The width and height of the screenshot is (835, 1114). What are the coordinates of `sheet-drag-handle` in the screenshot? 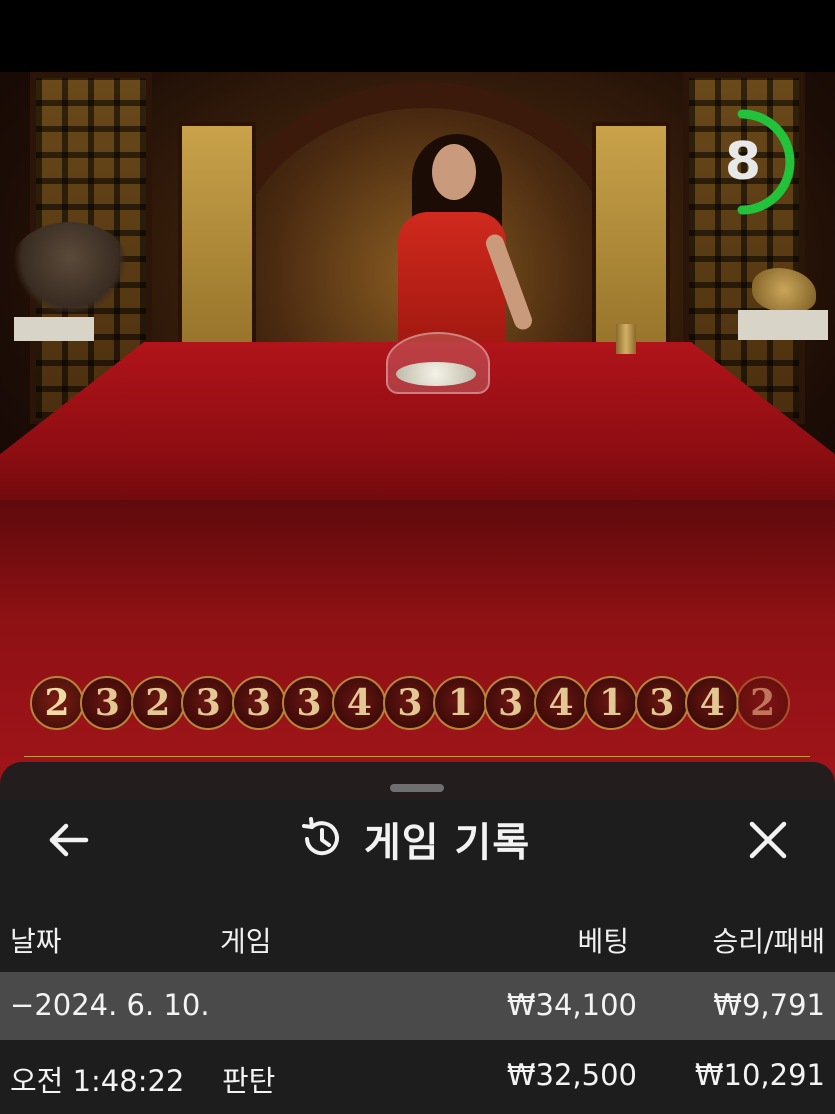 It's located at (417, 788).